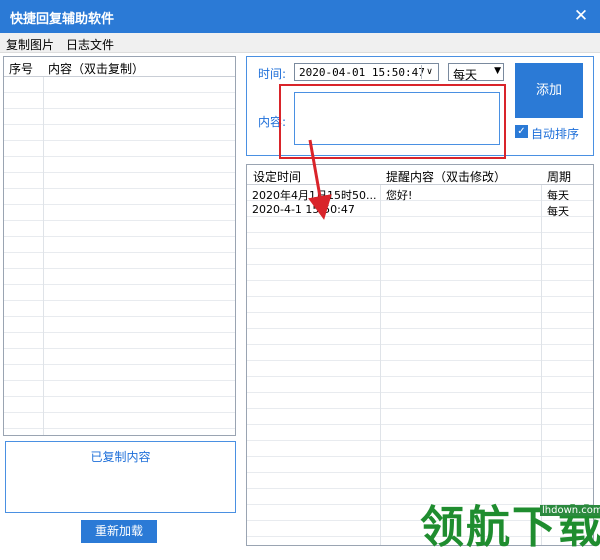  What do you see at coordinates (420, 210) in the screenshot?
I see `table-row: 2020-4-1 15:50:47 每天` at bounding box center [420, 210].